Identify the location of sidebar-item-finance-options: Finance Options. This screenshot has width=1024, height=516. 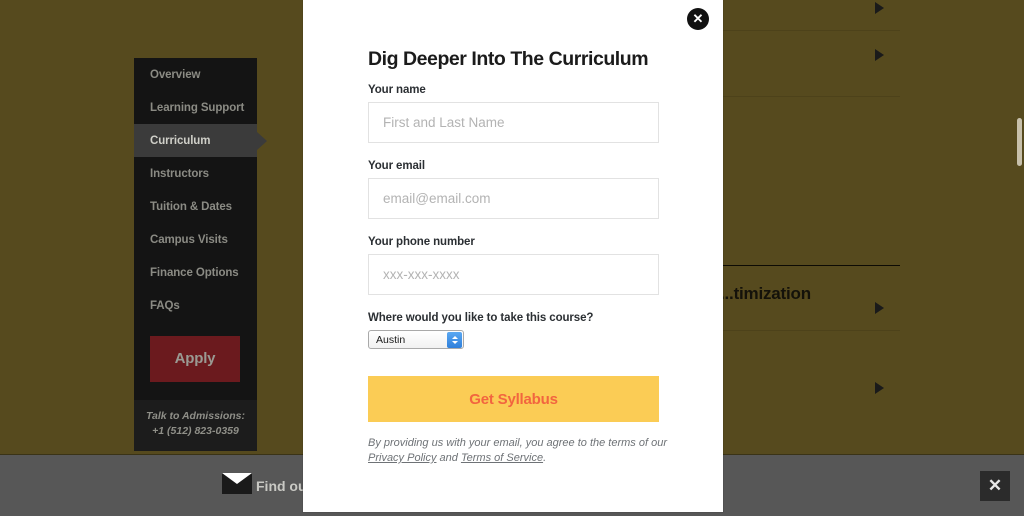
(195, 272).